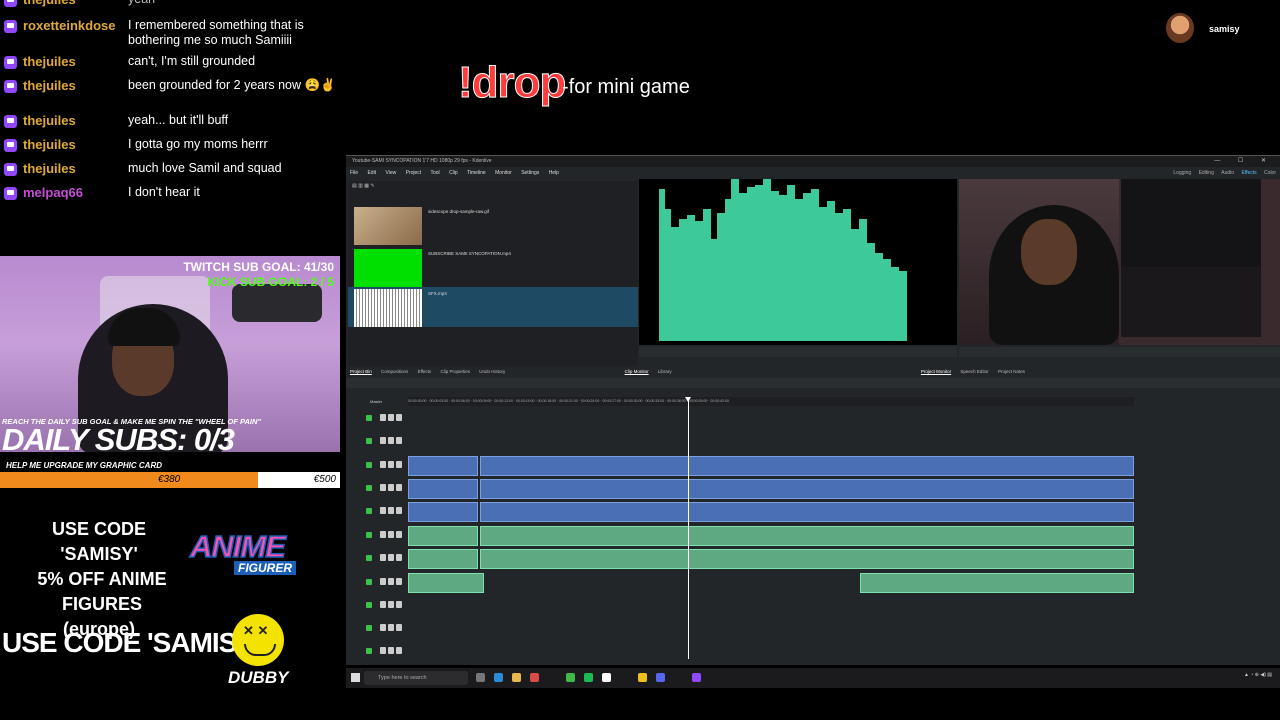 The image size is (1280, 720). Describe the element at coordinates (493, 307) in the screenshot. I see `bin-item: SFX.mp3` at that location.